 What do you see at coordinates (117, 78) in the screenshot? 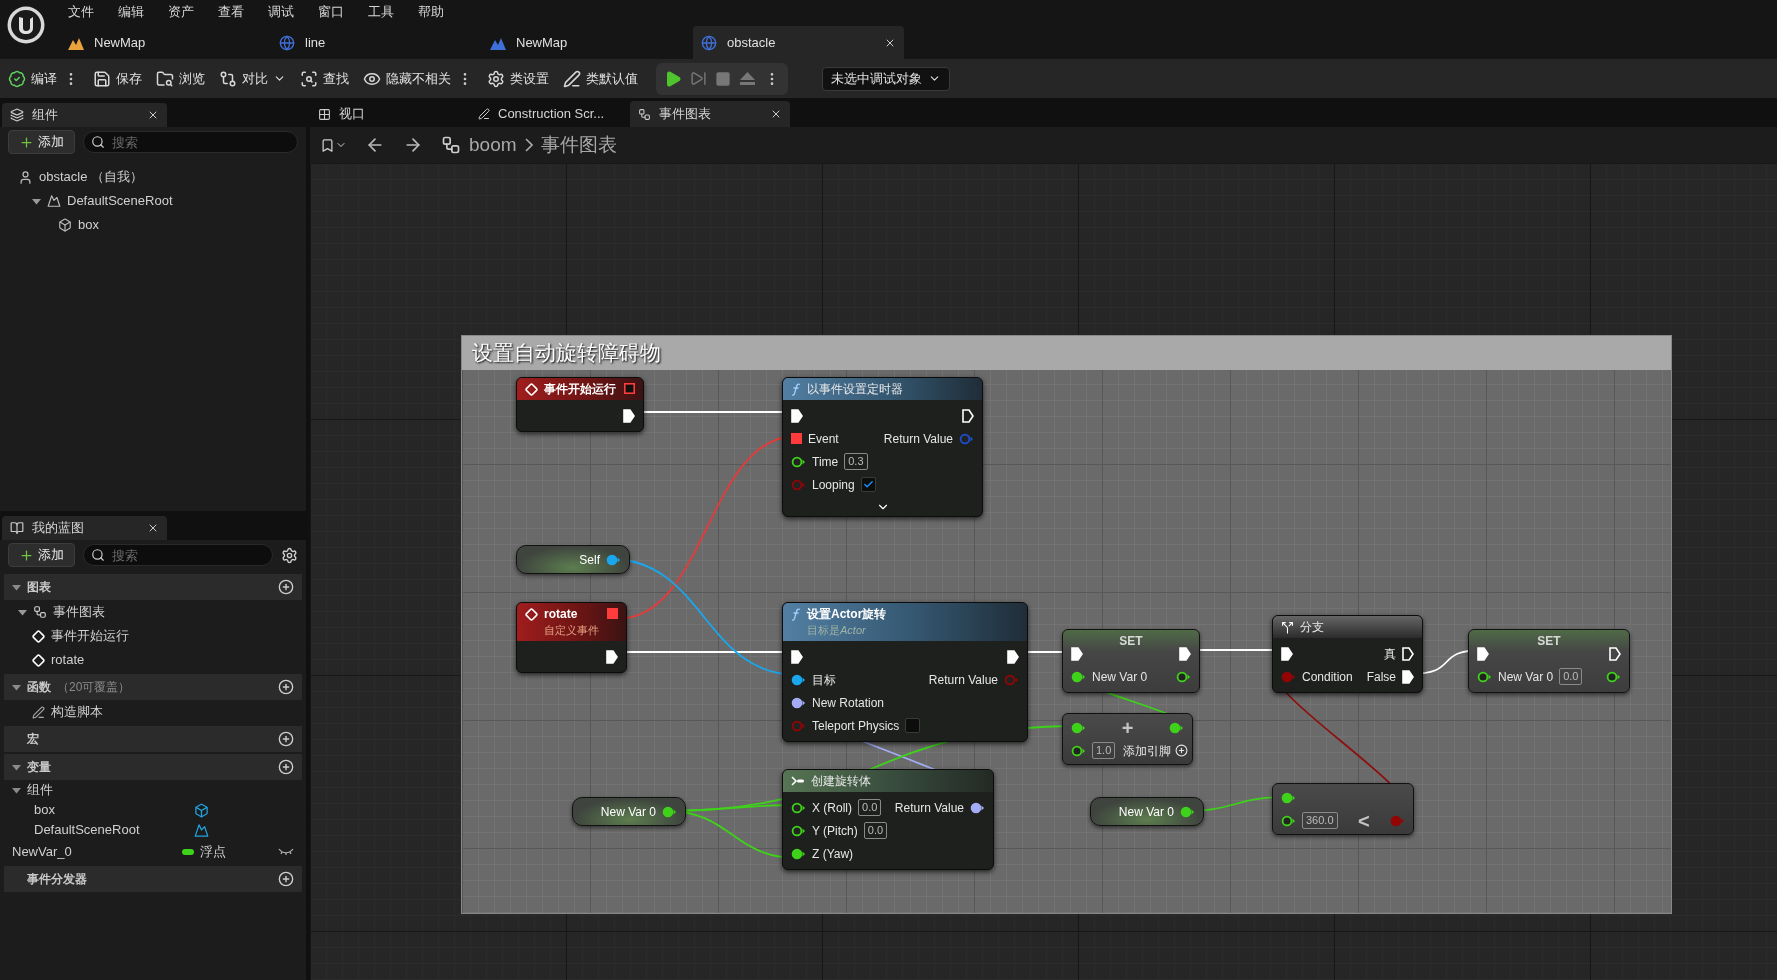
I see `toolbar-button: 保存` at bounding box center [117, 78].